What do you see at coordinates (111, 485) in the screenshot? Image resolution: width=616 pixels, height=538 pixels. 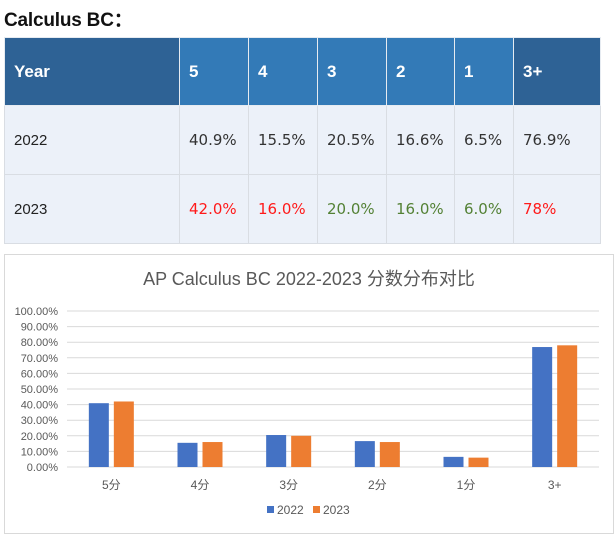 I see `x-tick-label: 5分` at bounding box center [111, 485].